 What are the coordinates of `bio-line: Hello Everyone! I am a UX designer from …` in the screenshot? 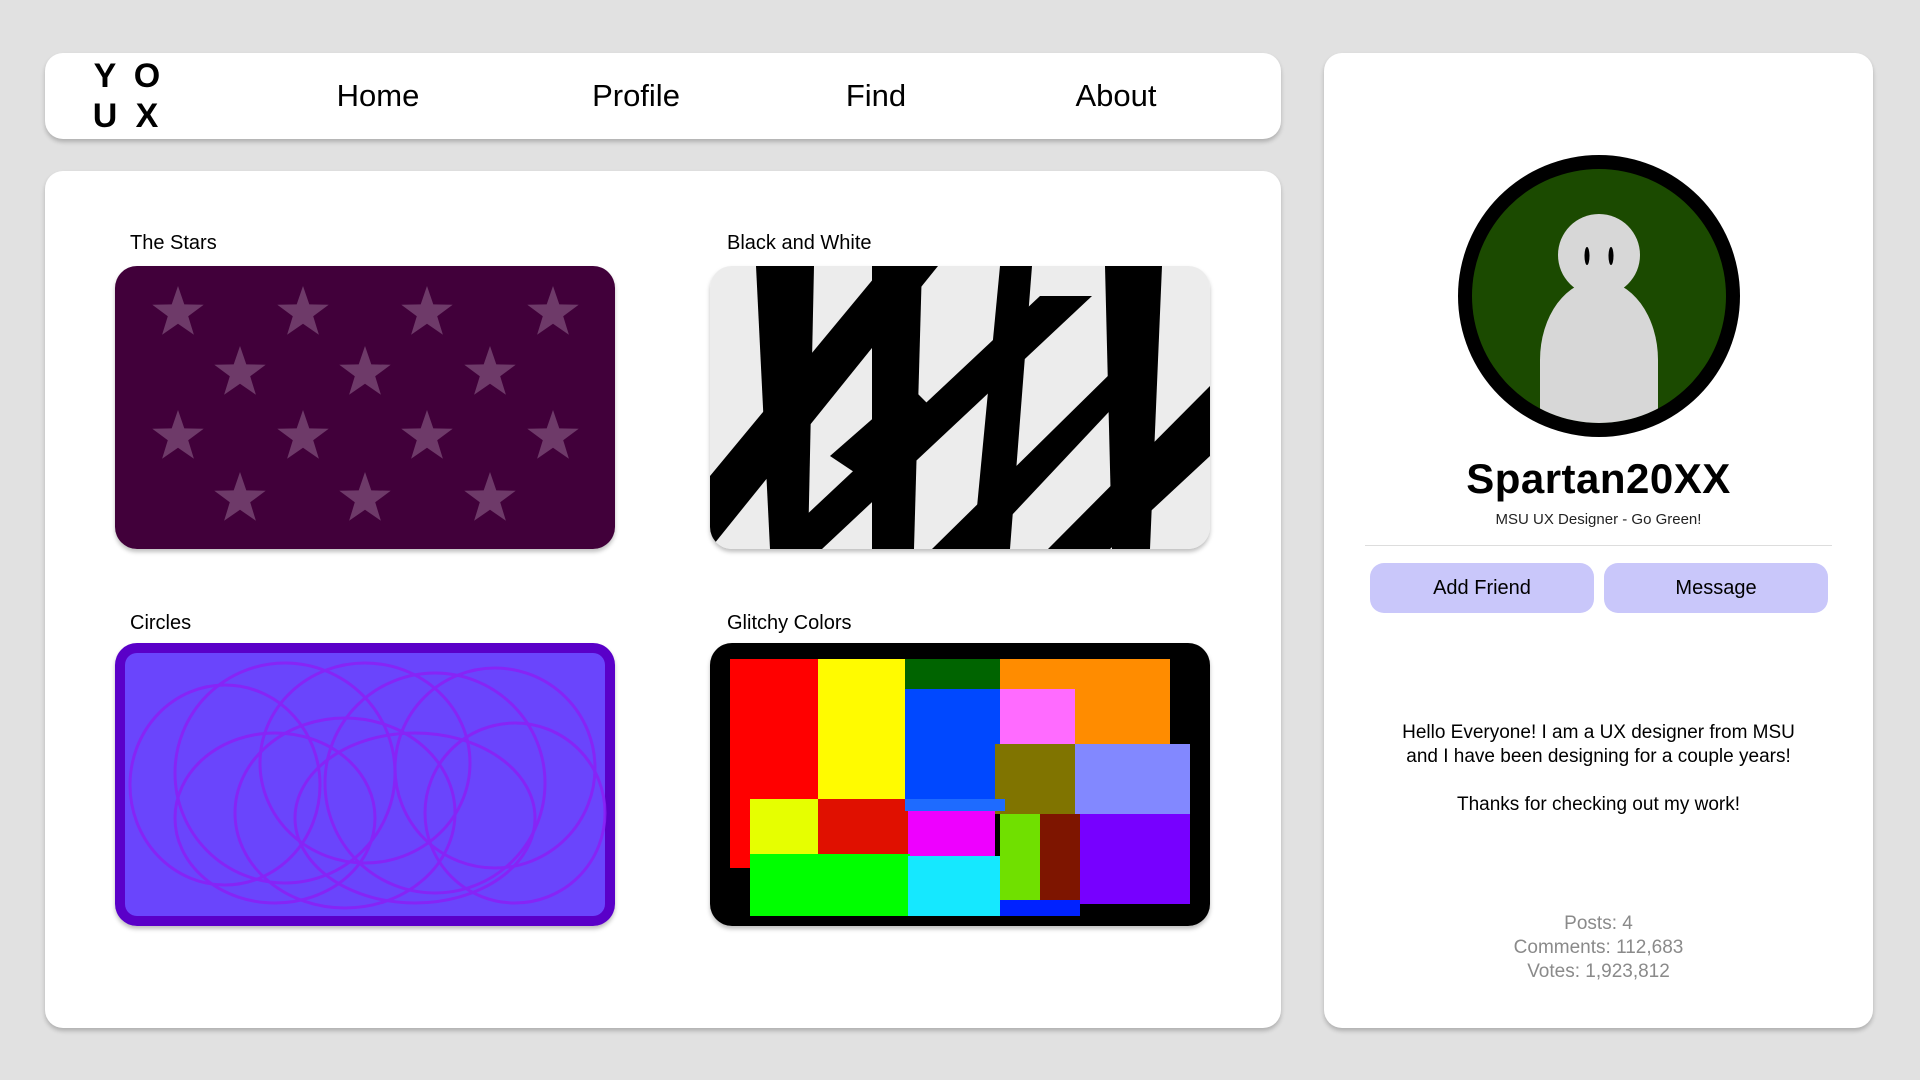 It's located at (1598, 732).